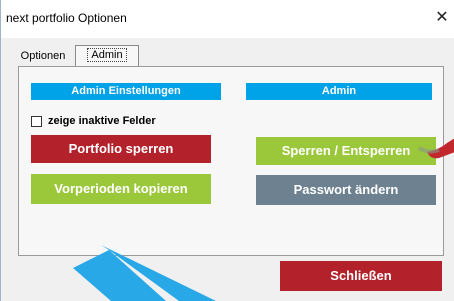 The image size is (454, 301). Describe the element at coordinates (121, 149) in the screenshot. I see `portfolio-lock-button: Portfolio sperren` at that location.